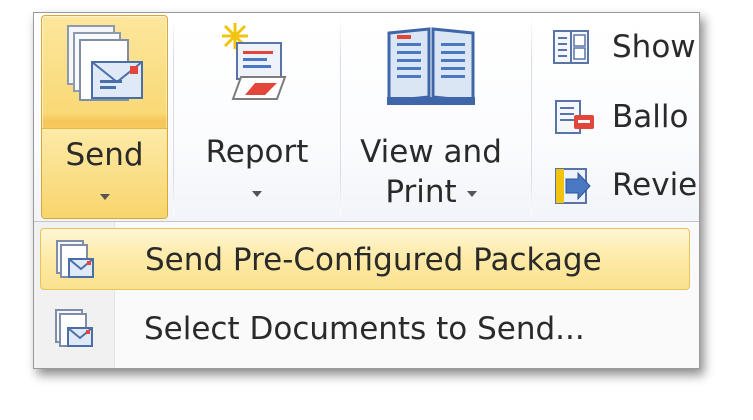  Describe the element at coordinates (373, 260) in the screenshot. I see `menu-item-label: Send Pre-Configured Package` at that location.